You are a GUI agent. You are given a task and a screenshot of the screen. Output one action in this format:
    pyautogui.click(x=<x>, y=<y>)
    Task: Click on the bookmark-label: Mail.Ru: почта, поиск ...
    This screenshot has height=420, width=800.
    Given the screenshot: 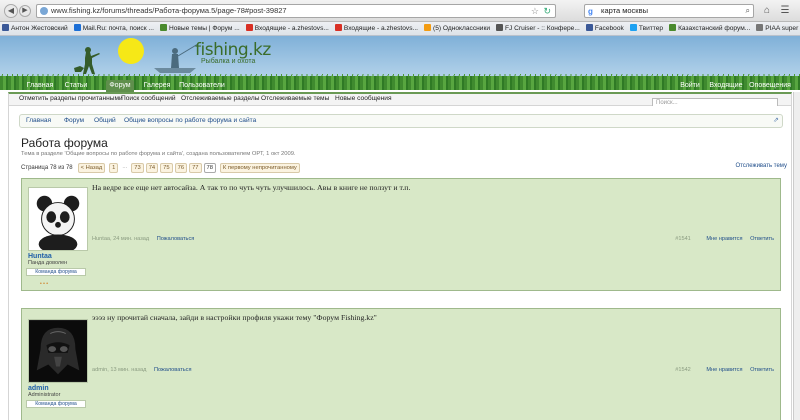 What is the action you would take?
    pyautogui.click(x=118, y=28)
    